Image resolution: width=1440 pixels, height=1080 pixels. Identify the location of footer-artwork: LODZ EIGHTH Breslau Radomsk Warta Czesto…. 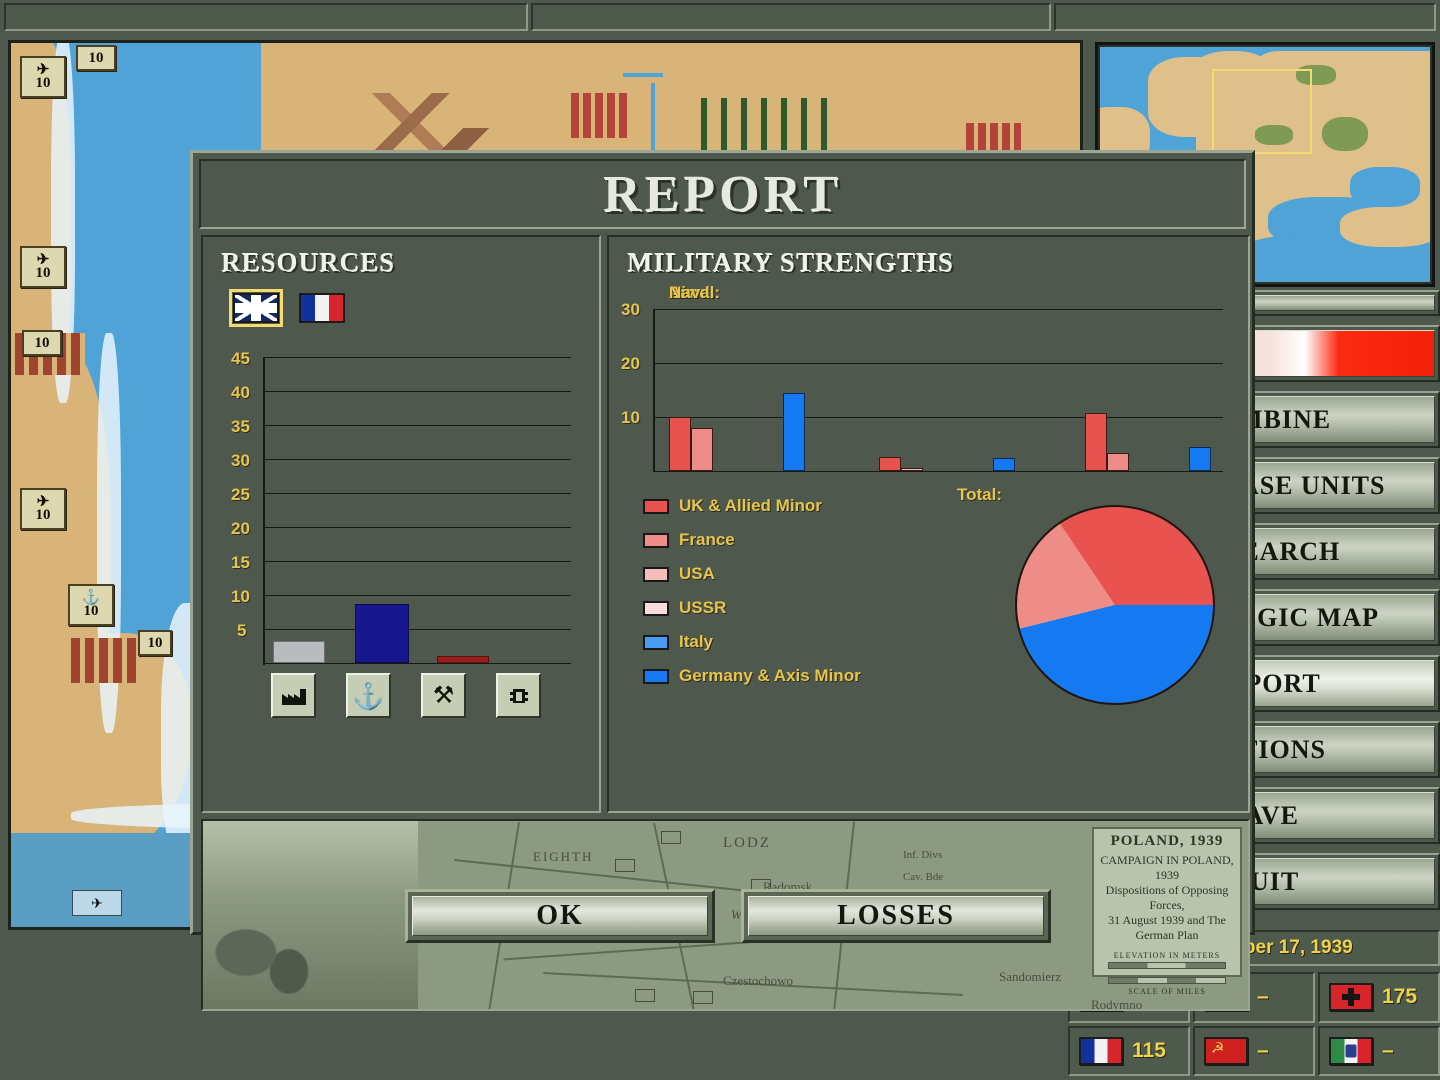
(725, 915).